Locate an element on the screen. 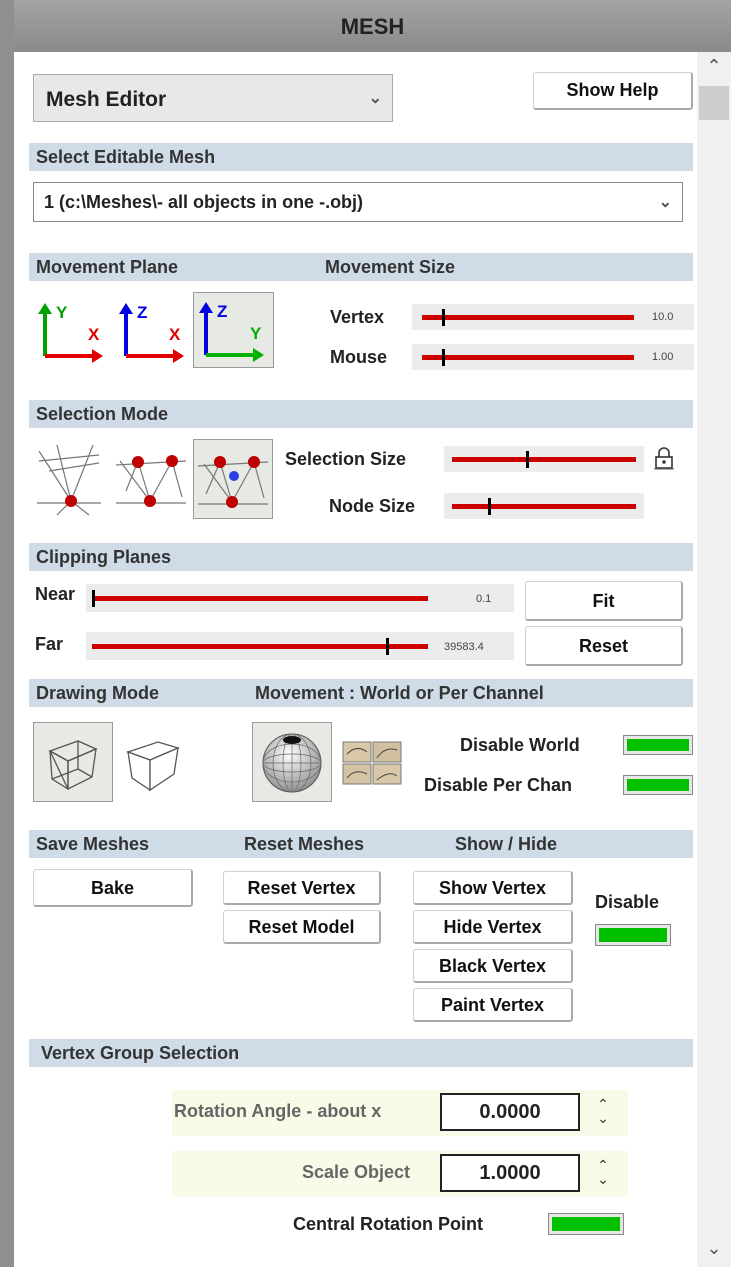  reset-vertex-button: Reset Vertex is located at coordinates (302, 888).